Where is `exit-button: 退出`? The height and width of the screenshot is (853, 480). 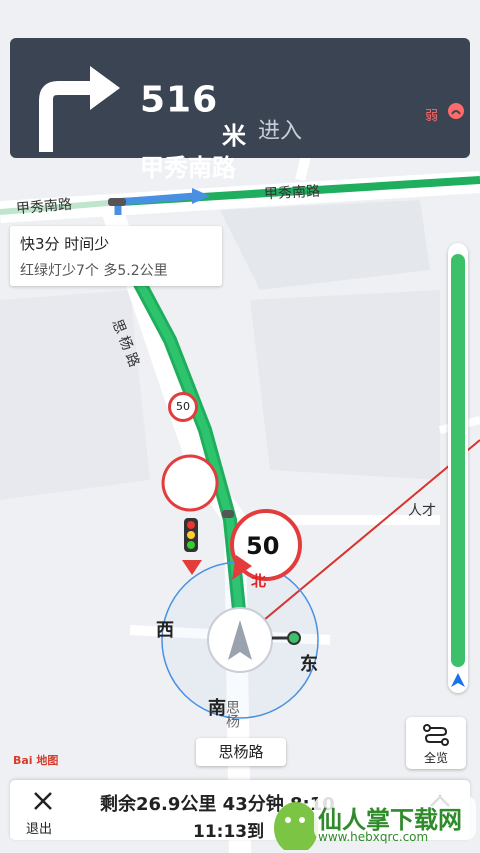
exit-button: 退出 is located at coordinates (45, 810).